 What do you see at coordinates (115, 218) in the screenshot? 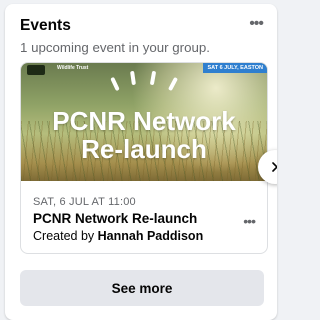
I see `event-title: PCNR Network Re-launch` at bounding box center [115, 218].